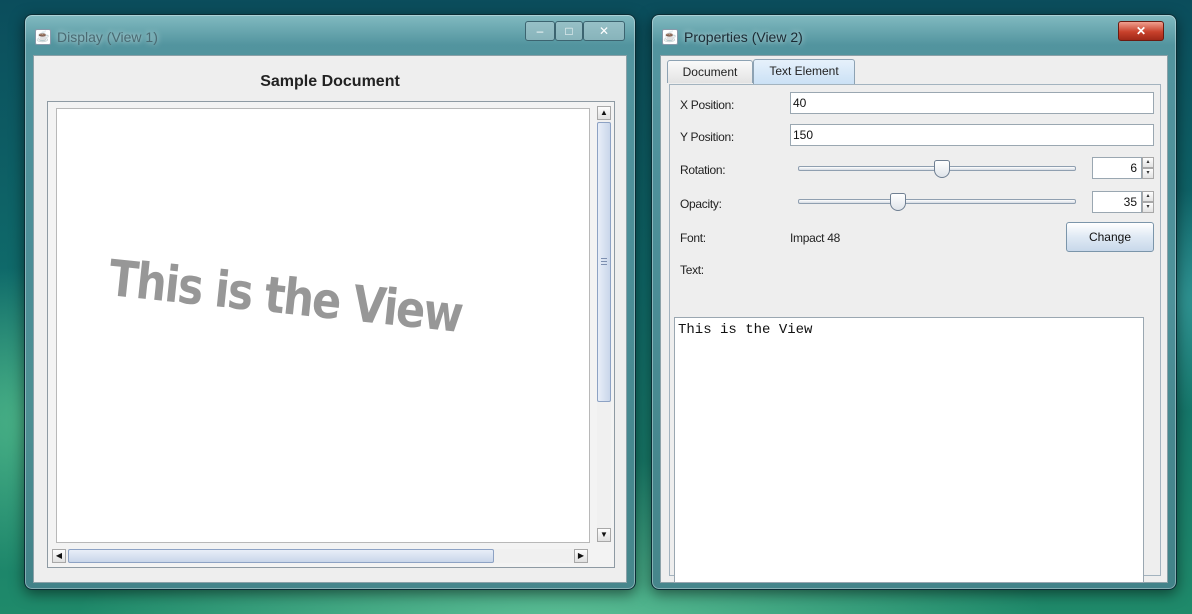  Describe the element at coordinates (569, 31) in the screenshot. I see `maximize-button: □` at that location.